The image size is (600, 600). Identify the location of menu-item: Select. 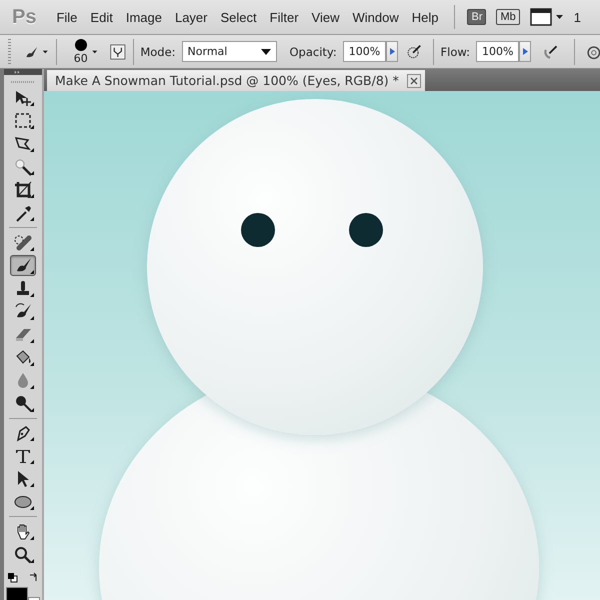
(238, 17).